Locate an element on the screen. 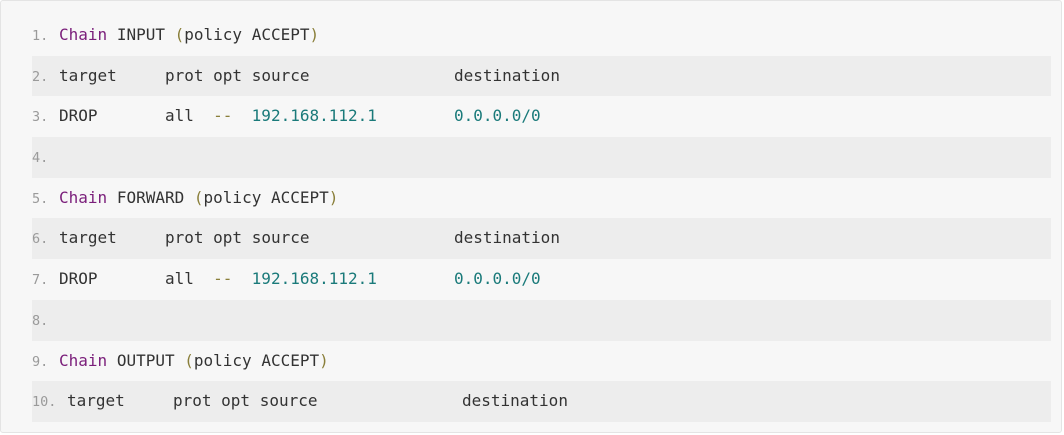  code-line: 9. Chain OUTPUT (policy ACCEPT) is located at coordinates (541, 361).